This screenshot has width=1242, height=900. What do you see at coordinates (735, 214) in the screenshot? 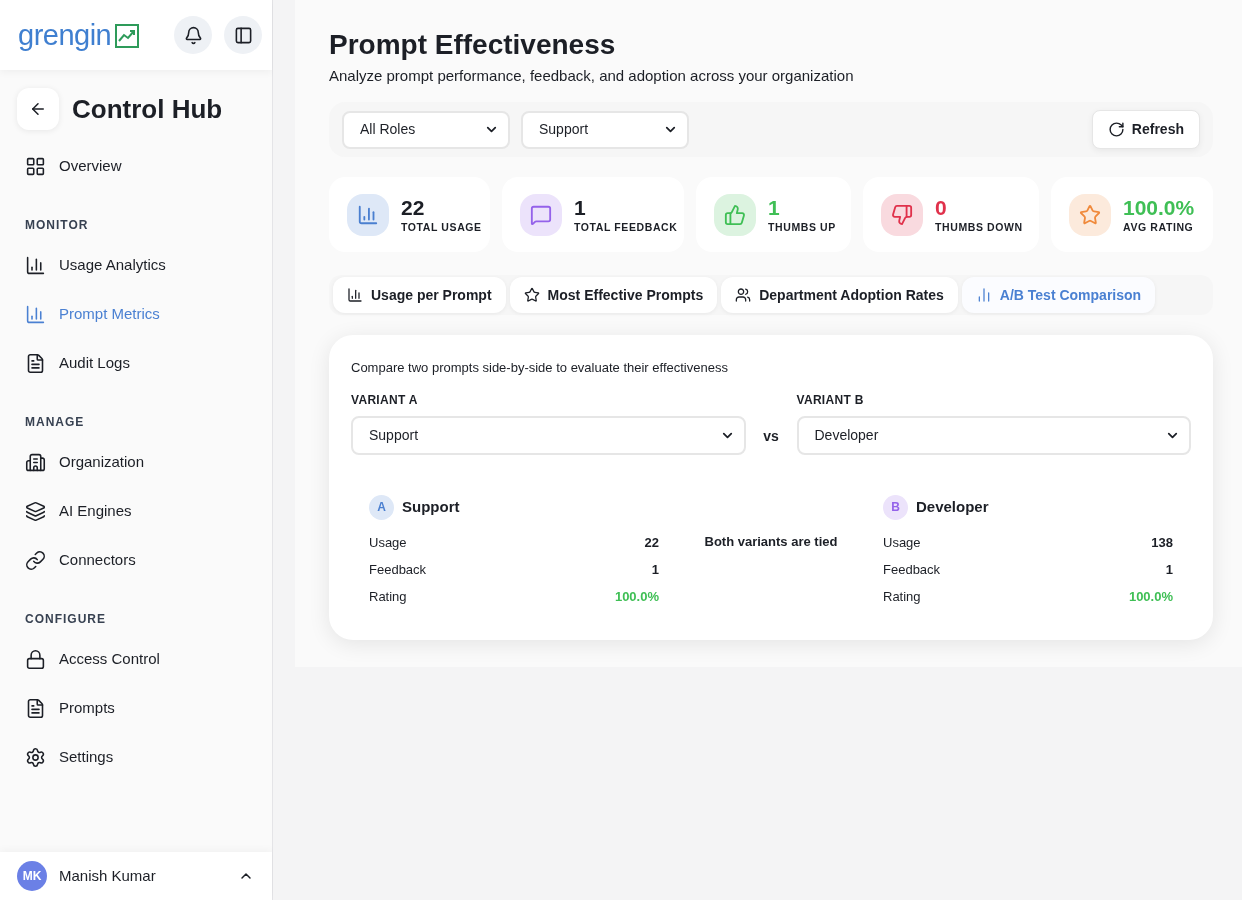
I see `thumbs-up-icon` at bounding box center [735, 214].